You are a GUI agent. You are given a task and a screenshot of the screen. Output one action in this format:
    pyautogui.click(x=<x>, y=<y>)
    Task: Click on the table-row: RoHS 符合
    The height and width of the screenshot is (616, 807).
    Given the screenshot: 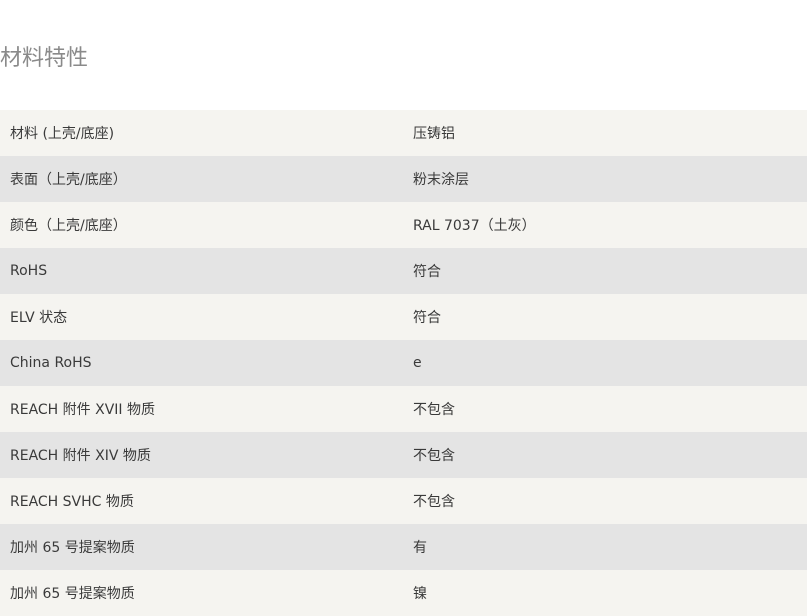 What is the action you would take?
    pyautogui.click(x=403, y=271)
    